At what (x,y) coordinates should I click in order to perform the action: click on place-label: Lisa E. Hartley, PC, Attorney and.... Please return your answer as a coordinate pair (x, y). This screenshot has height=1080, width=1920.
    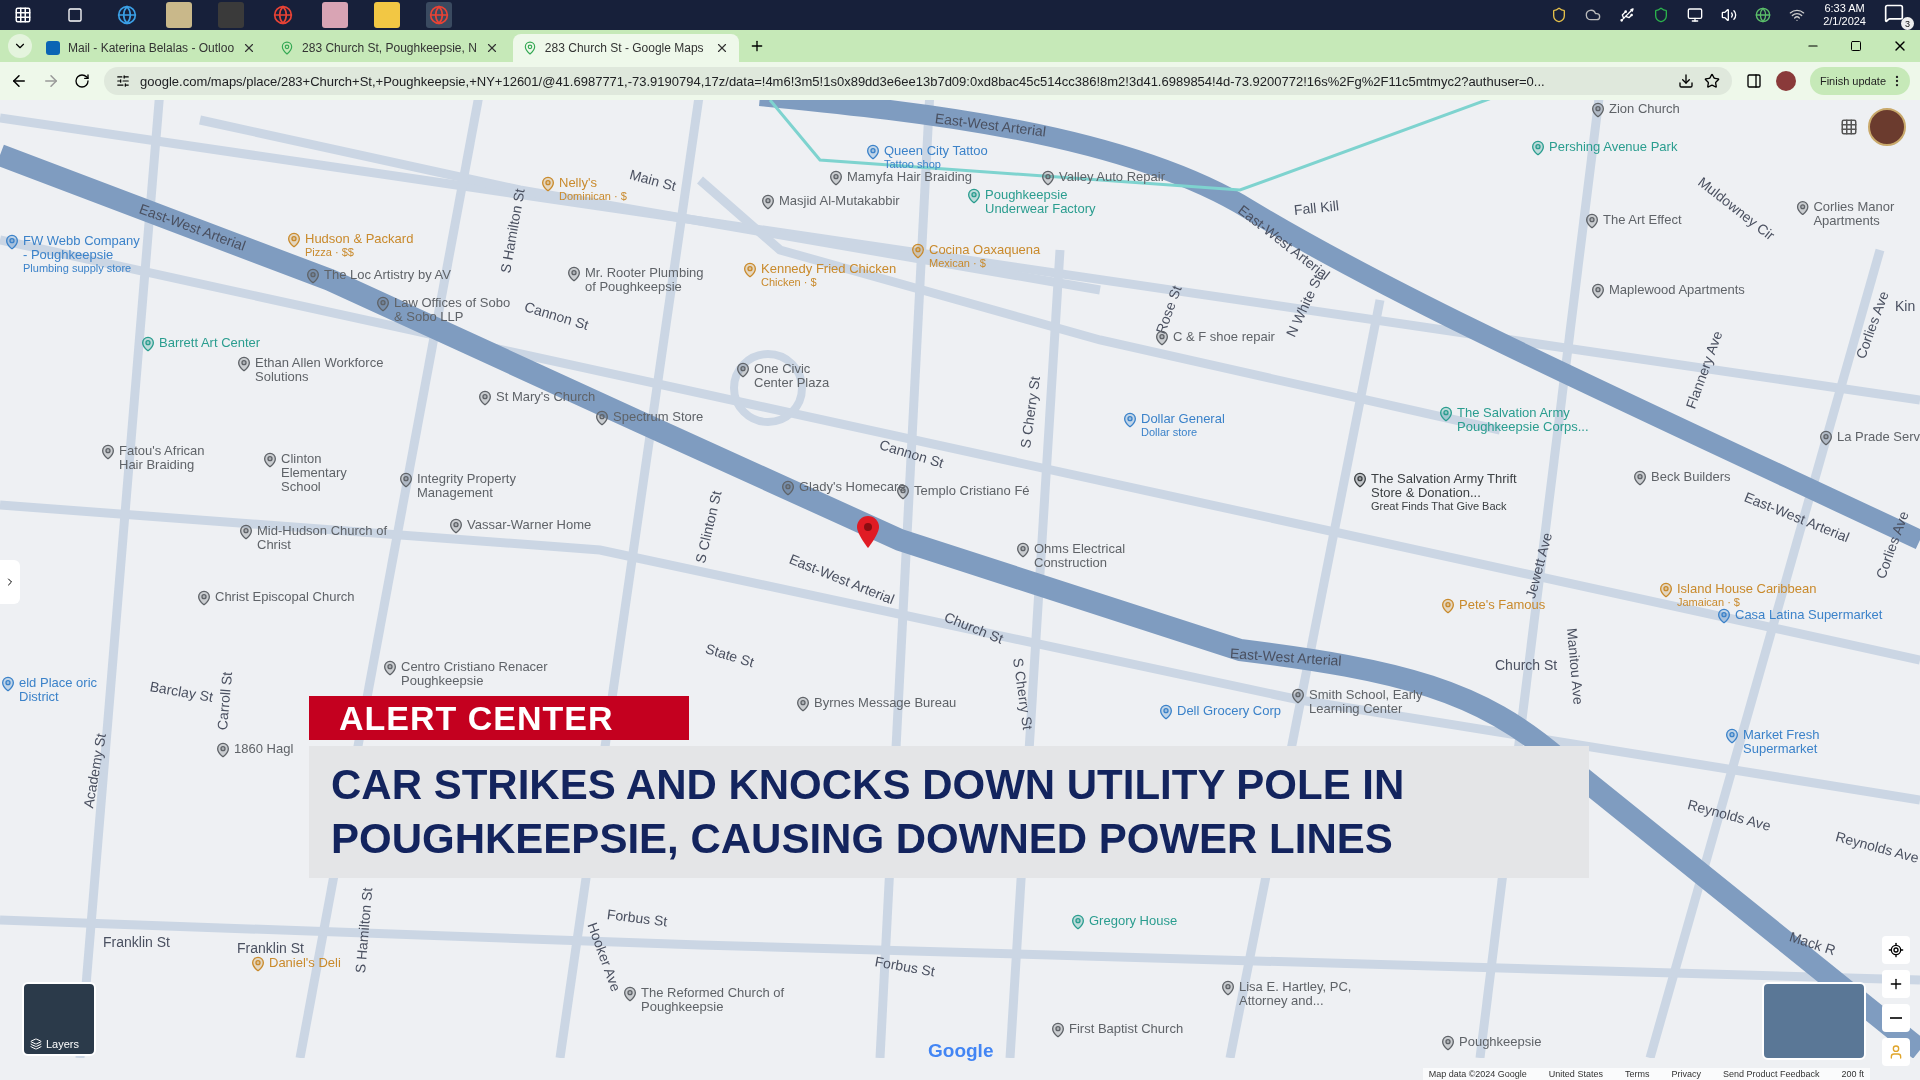
    Looking at the image, I should click on (1319, 994).